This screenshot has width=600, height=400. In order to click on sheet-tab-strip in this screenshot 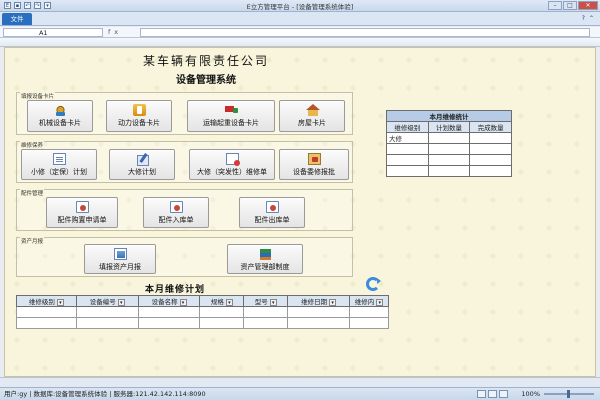, I will do `click(300, 382)`.